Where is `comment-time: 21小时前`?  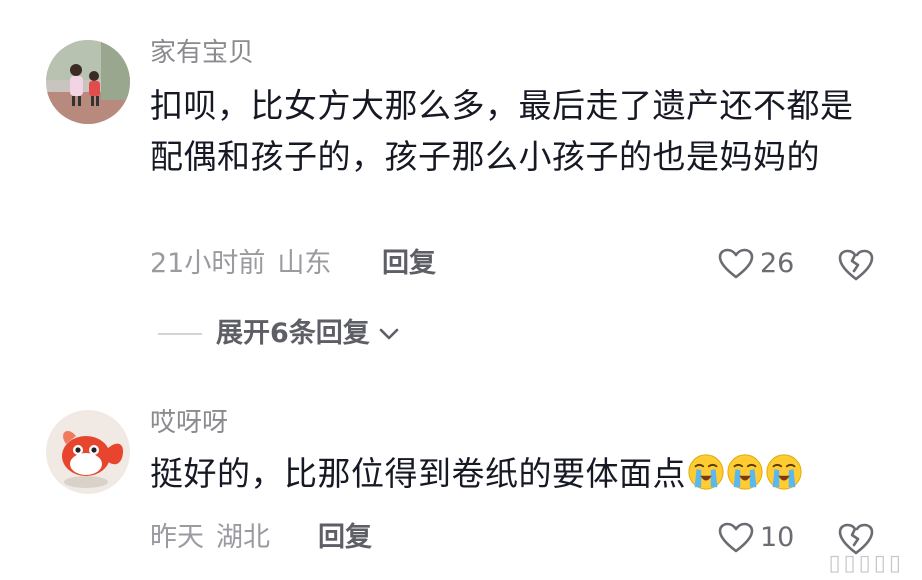
comment-time: 21小时前 is located at coordinates (208, 263).